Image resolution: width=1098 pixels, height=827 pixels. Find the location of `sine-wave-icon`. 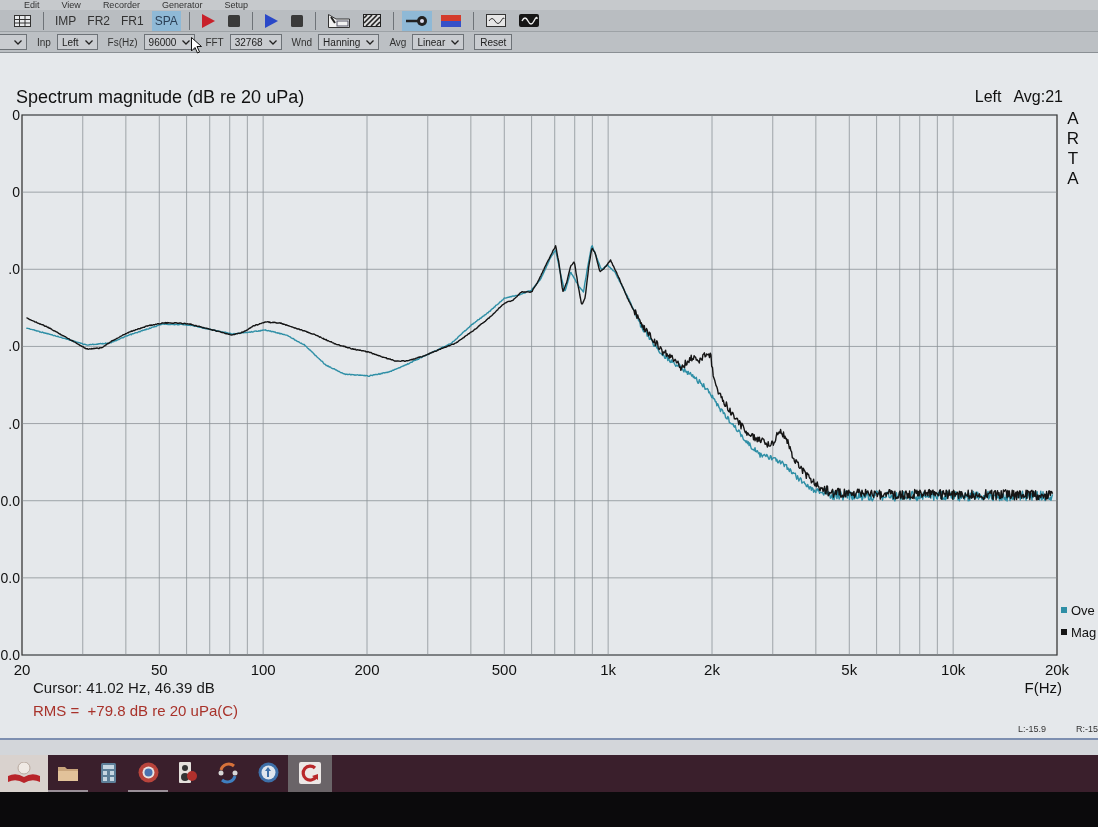

sine-wave-icon is located at coordinates (528, 20).